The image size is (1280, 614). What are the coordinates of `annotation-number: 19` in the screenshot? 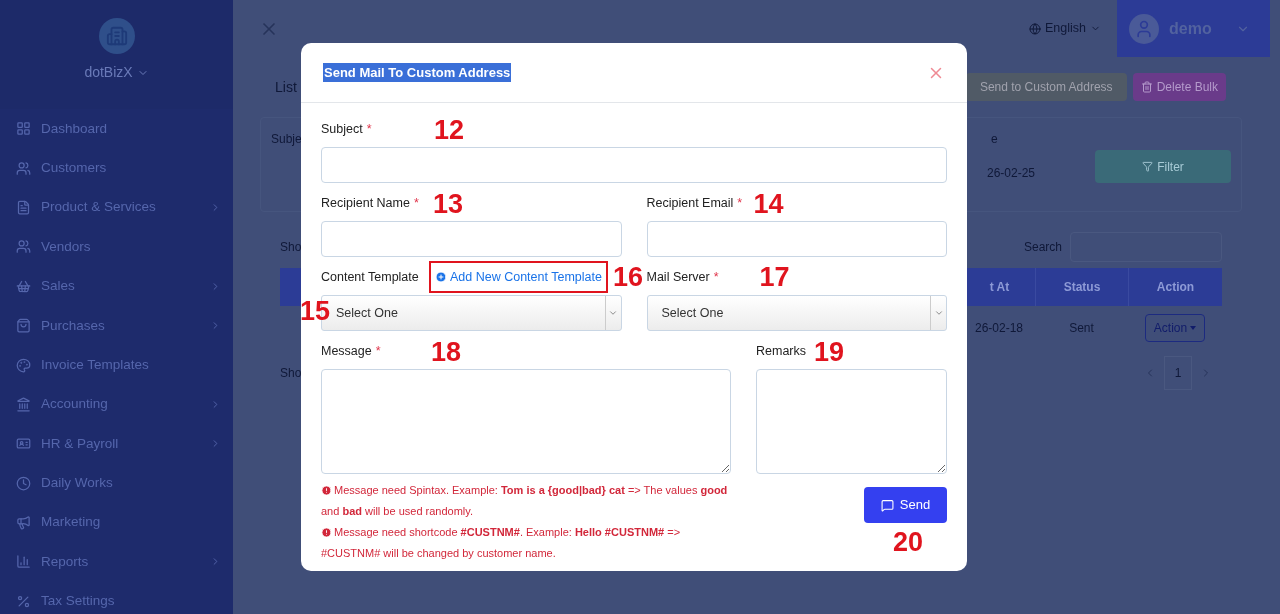 It's located at (829, 352).